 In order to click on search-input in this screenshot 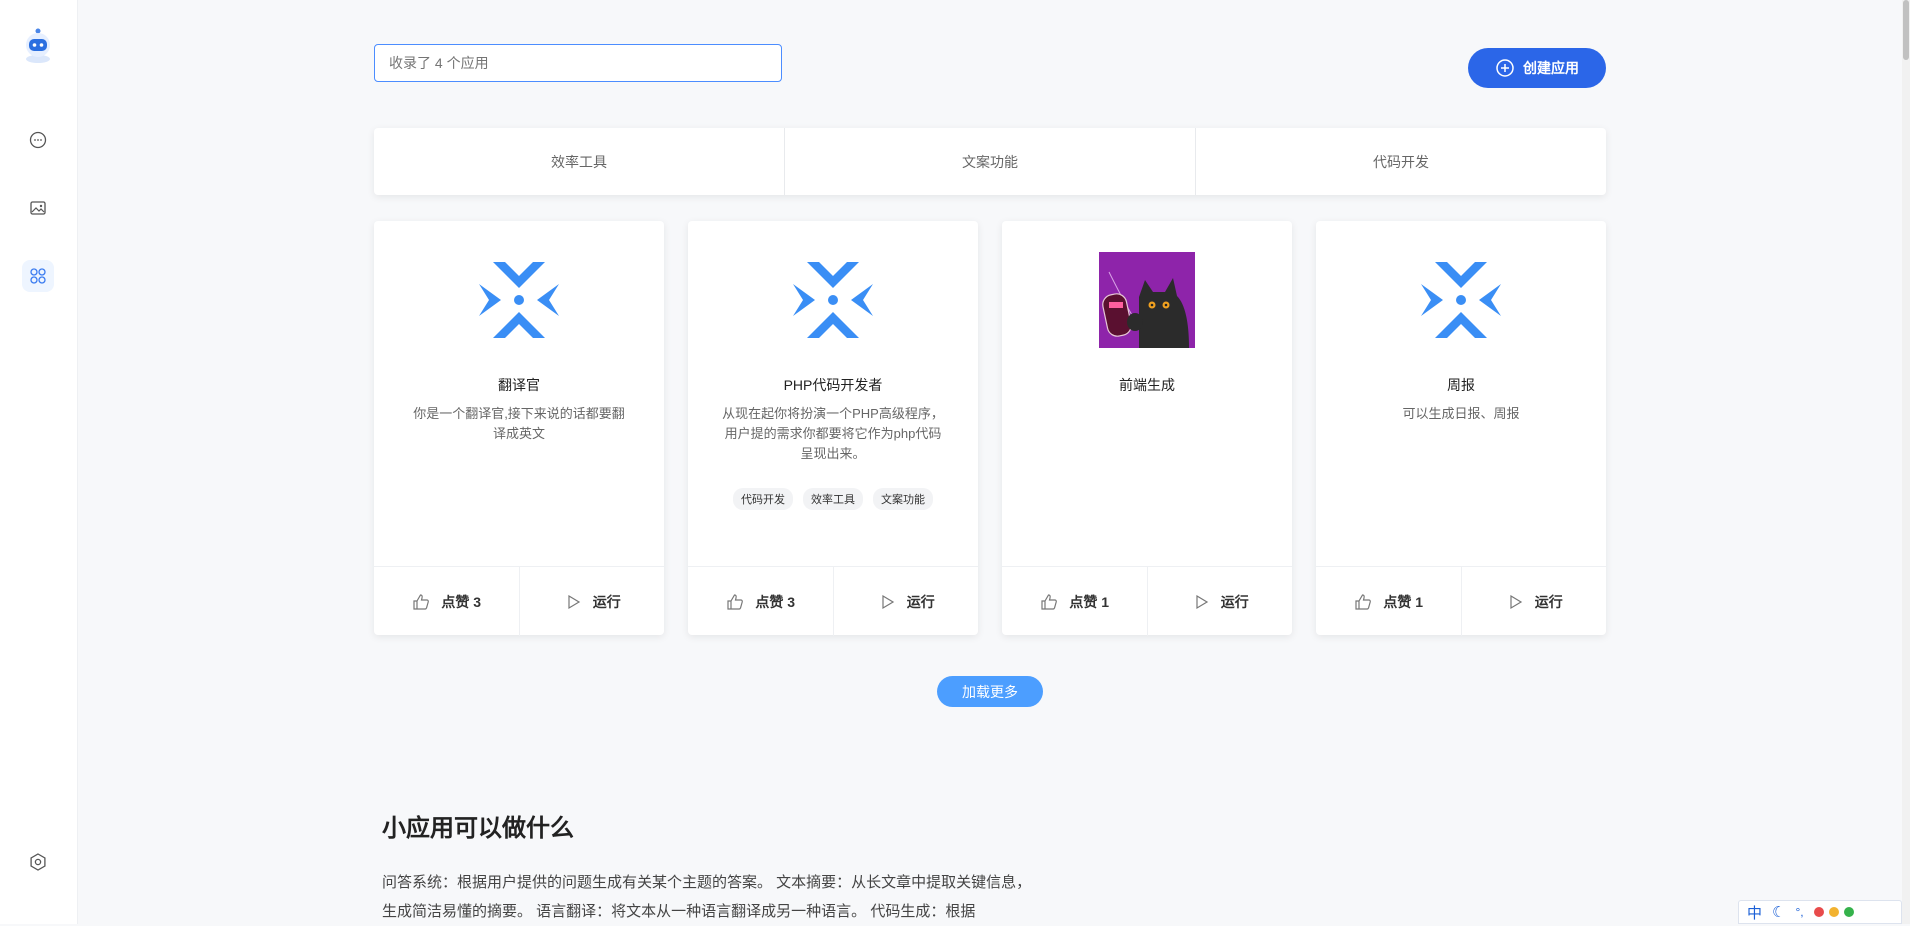, I will do `click(578, 63)`.